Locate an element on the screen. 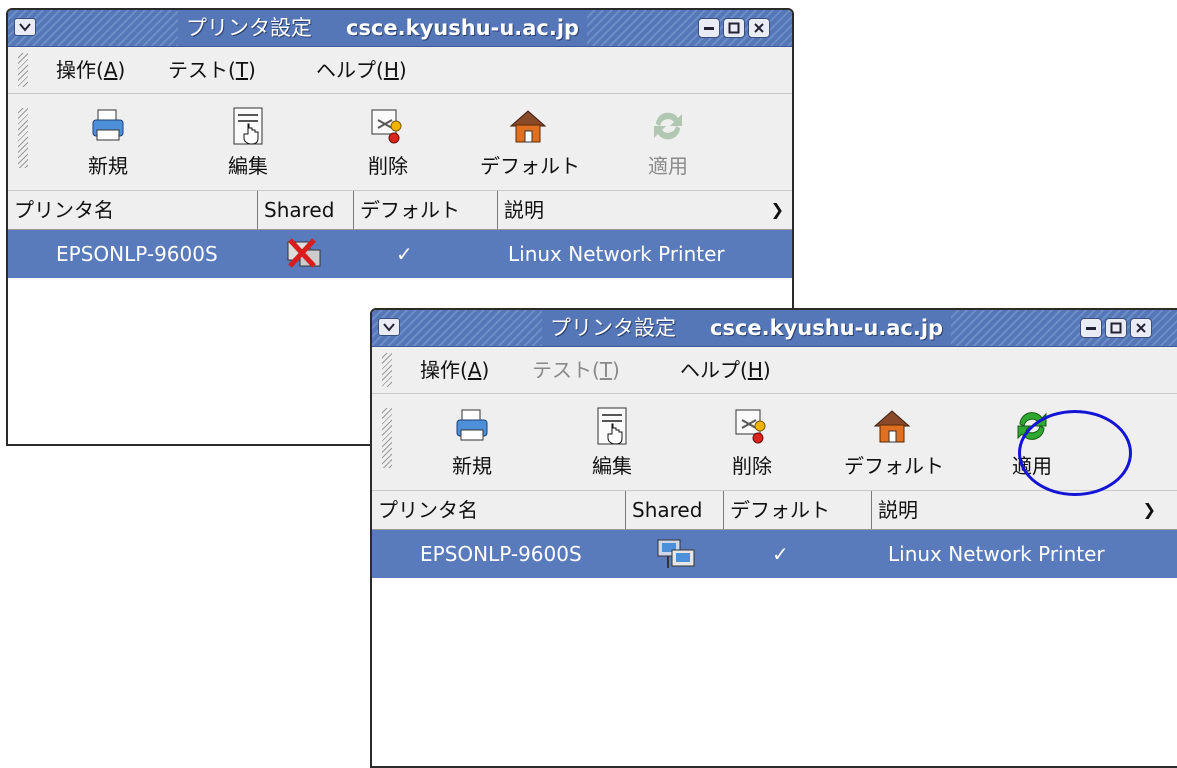  apply-highlight-circle is located at coordinates (1075, 453).